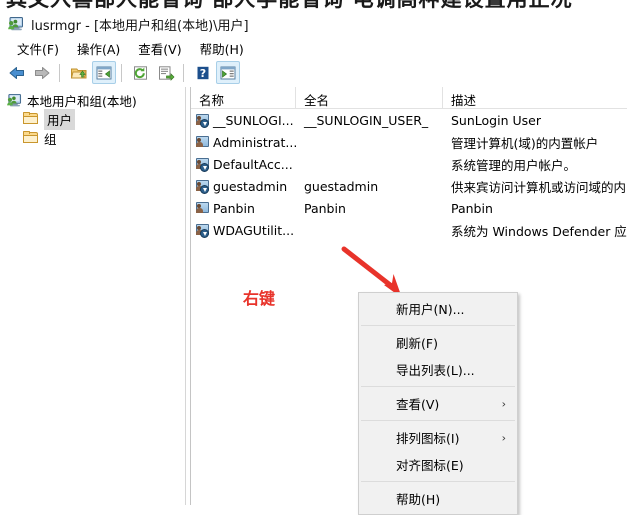  What do you see at coordinates (430, 465) in the screenshot?
I see `context-menu-item-label: 对齐图标(E)` at bounding box center [430, 465].